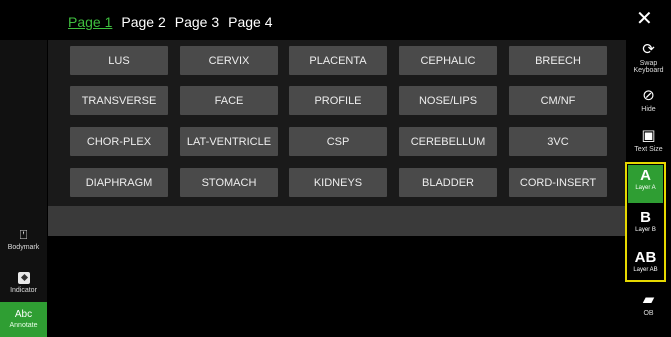 This screenshot has width=671, height=337. What do you see at coordinates (338, 182) in the screenshot?
I see `annotation-button: KIDNEYS` at bounding box center [338, 182].